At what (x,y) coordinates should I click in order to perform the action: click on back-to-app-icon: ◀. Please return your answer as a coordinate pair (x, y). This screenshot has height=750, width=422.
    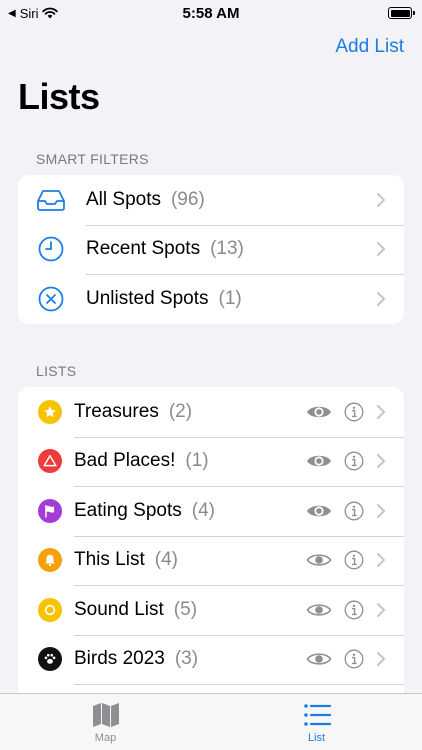
    Looking at the image, I should click on (12, 13).